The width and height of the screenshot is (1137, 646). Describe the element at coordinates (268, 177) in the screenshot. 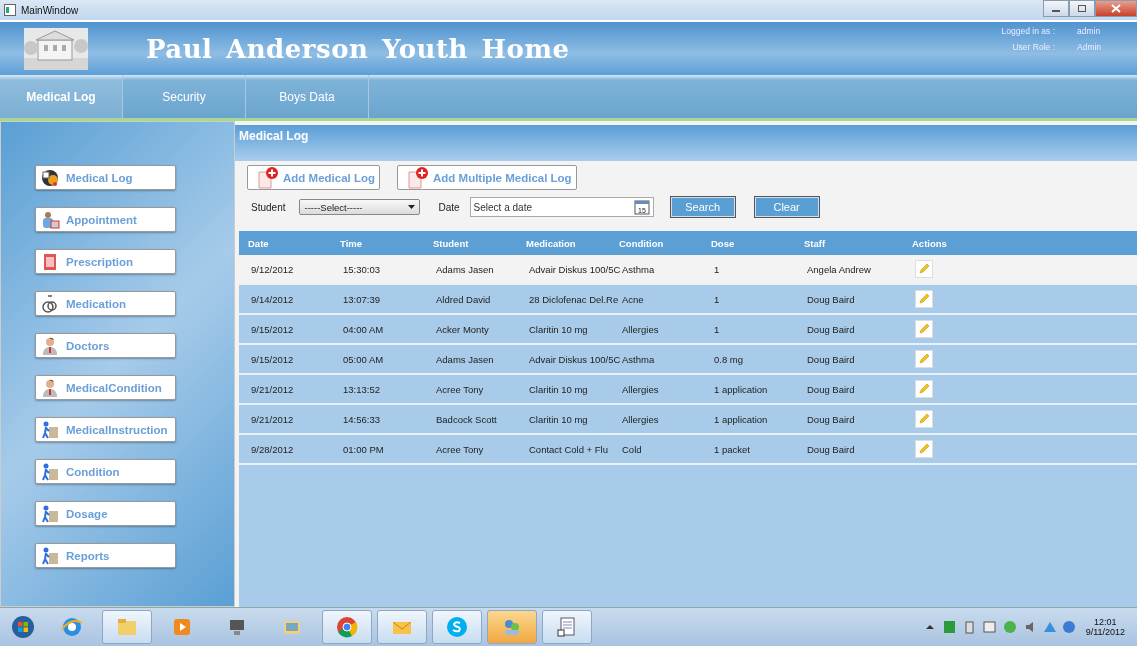

I see `add-document-icon` at that location.